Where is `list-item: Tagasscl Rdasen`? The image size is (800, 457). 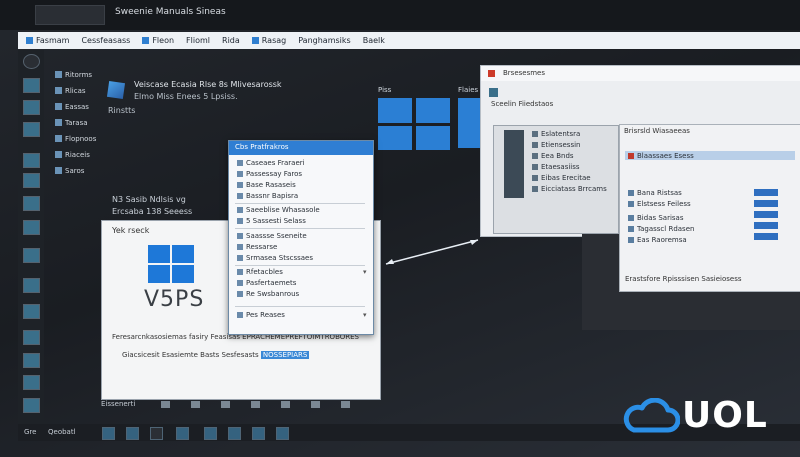 list-item: Tagasscl Rdasen is located at coordinates (661, 229).